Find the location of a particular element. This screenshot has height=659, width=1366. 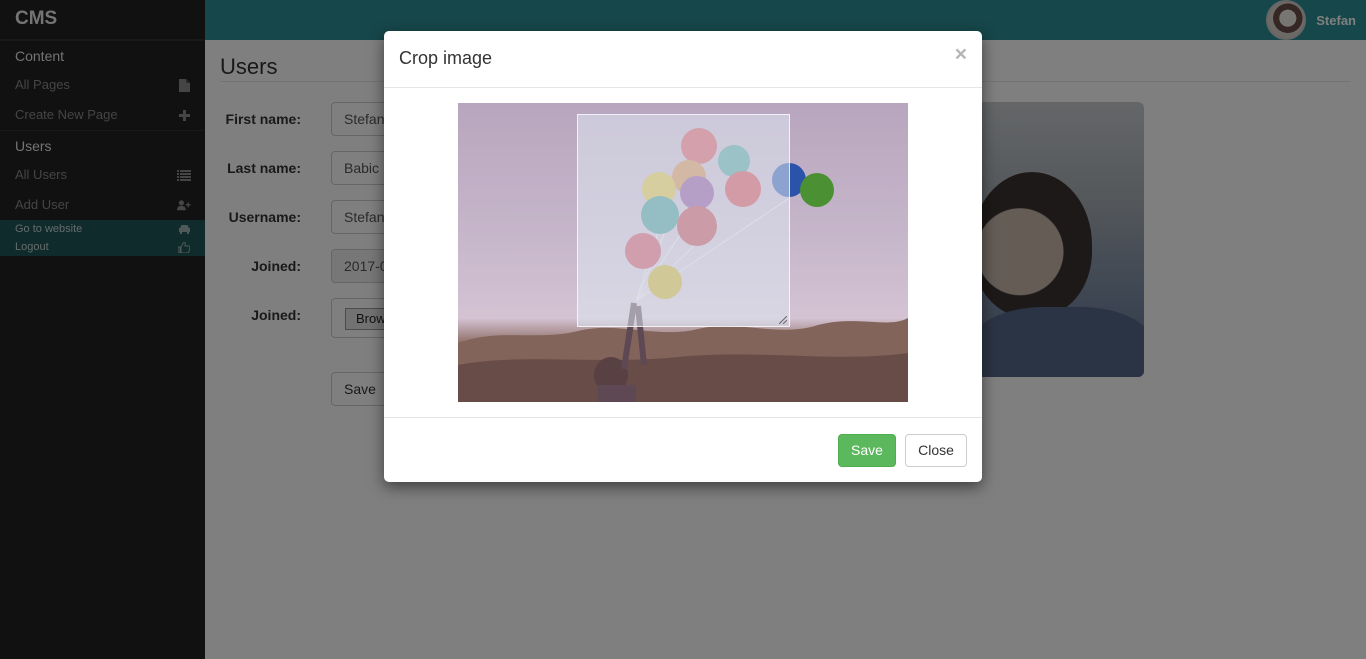

modal-close-button: Close is located at coordinates (936, 450).